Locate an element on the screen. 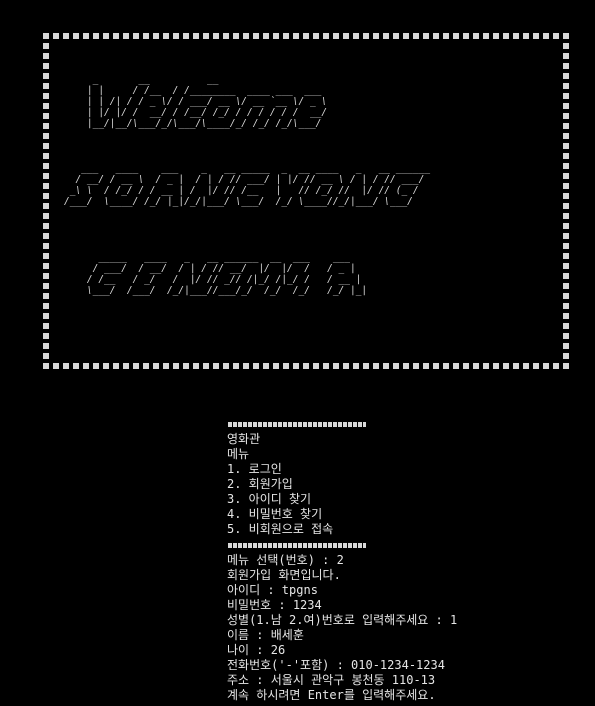 The image size is (595, 706). menu-item-signup: 2. 회원가입 is located at coordinates (260, 484).